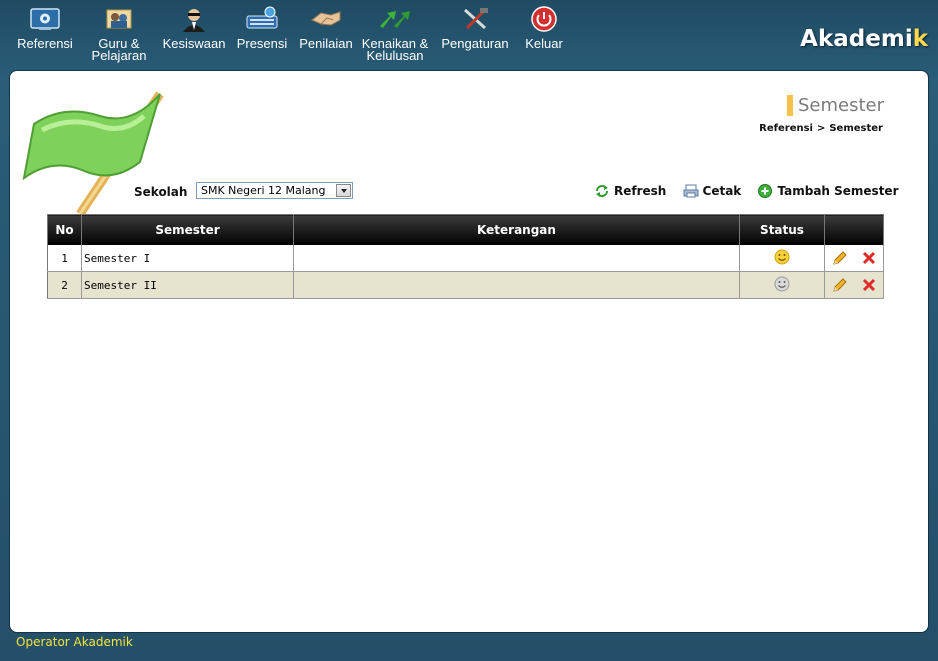 The image size is (938, 661). I want to click on add-icon, so click(765, 191).